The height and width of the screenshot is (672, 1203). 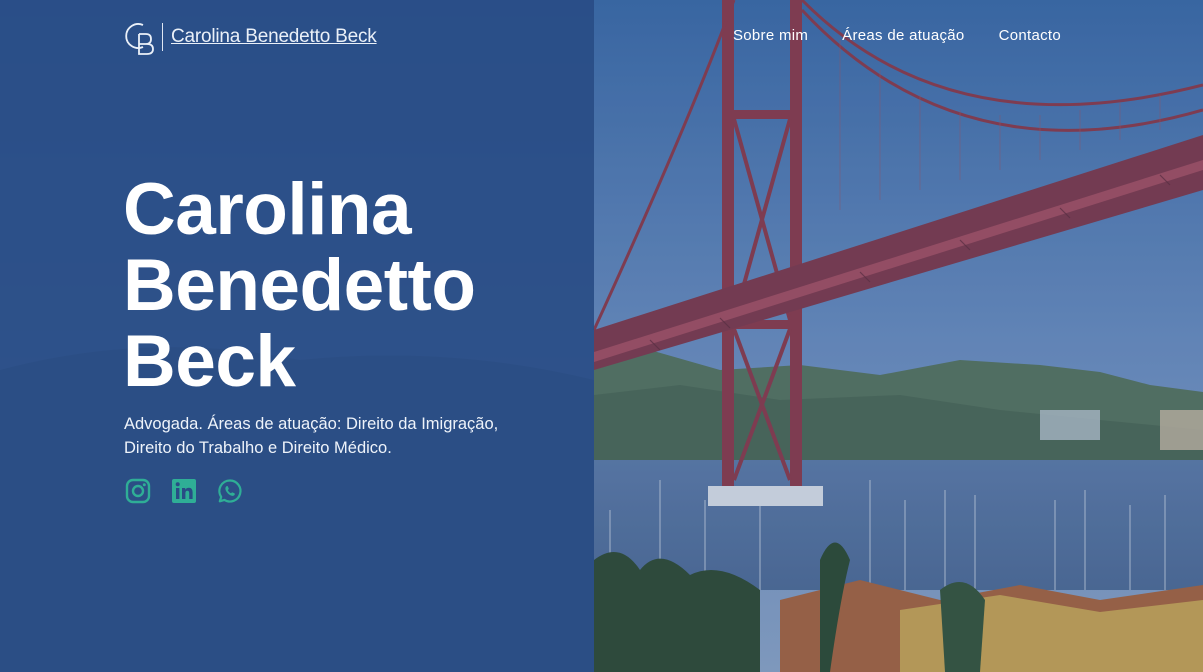 I want to click on linkedin-link, so click(x=184, y=491).